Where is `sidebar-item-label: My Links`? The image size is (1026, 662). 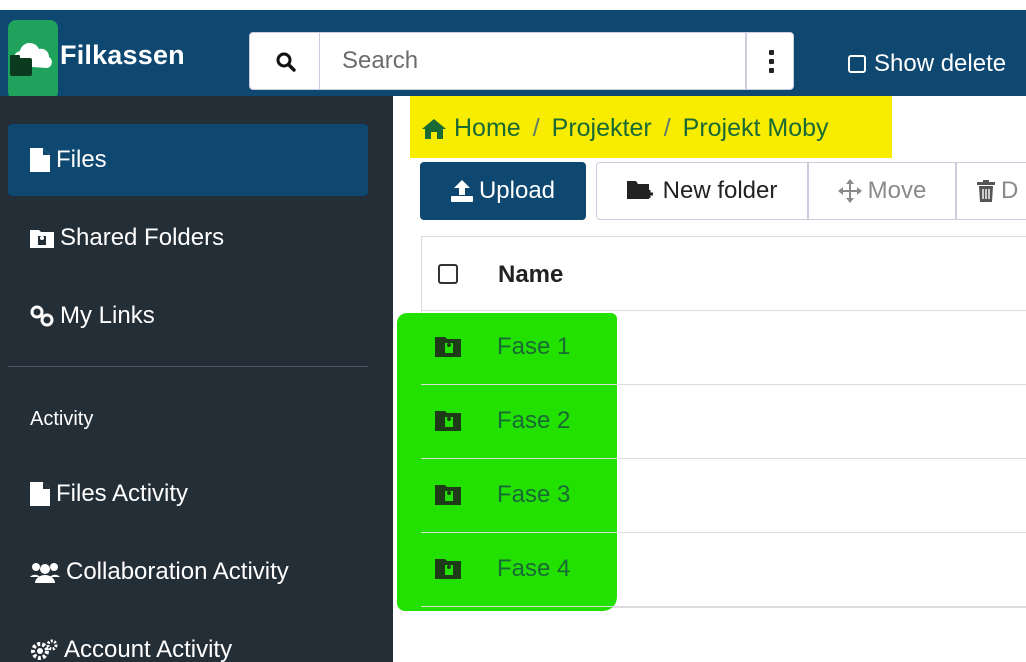
sidebar-item-label: My Links is located at coordinates (107, 315).